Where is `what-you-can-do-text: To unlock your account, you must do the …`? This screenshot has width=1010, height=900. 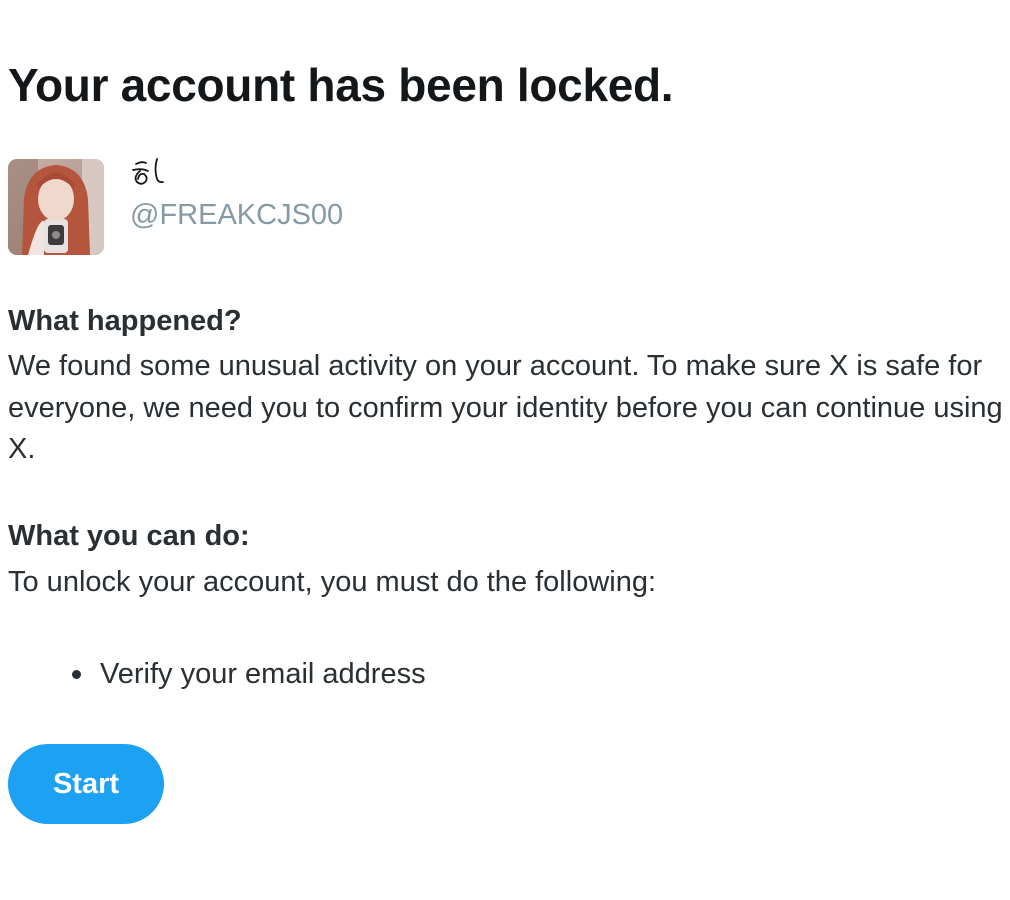
what-you-can-do-text: To unlock your account, you must do the … is located at coordinates (332, 582).